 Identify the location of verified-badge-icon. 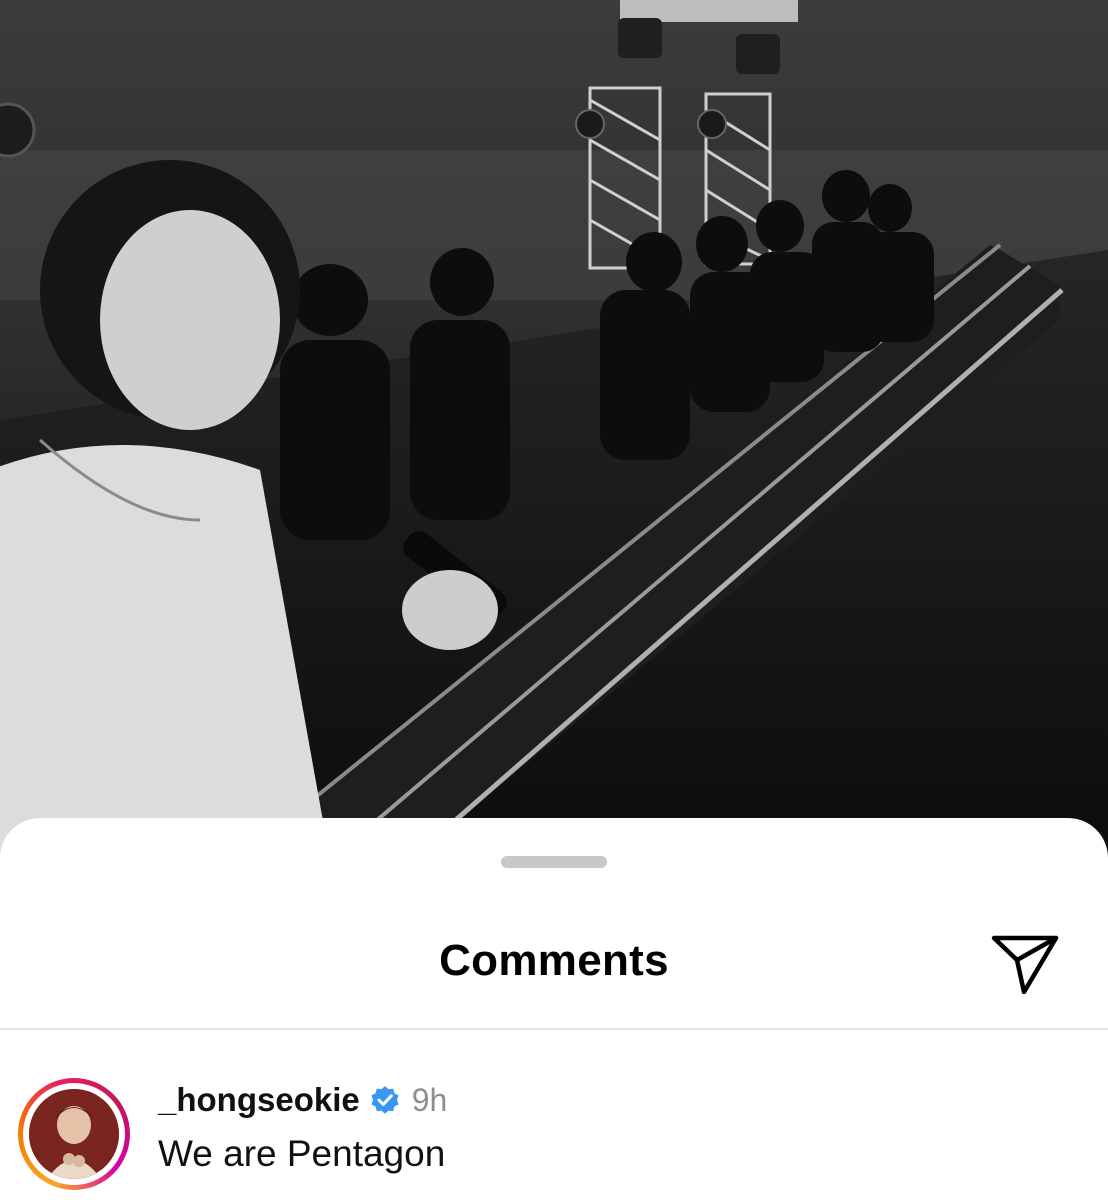
(385, 1100).